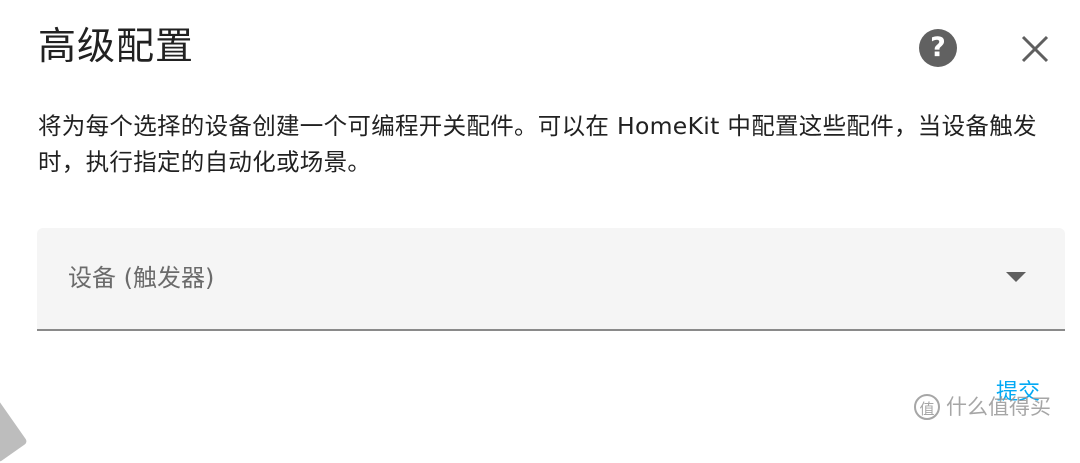 The width and height of the screenshot is (1080, 463). I want to click on chevron-down-icon, so click(1016, 277).